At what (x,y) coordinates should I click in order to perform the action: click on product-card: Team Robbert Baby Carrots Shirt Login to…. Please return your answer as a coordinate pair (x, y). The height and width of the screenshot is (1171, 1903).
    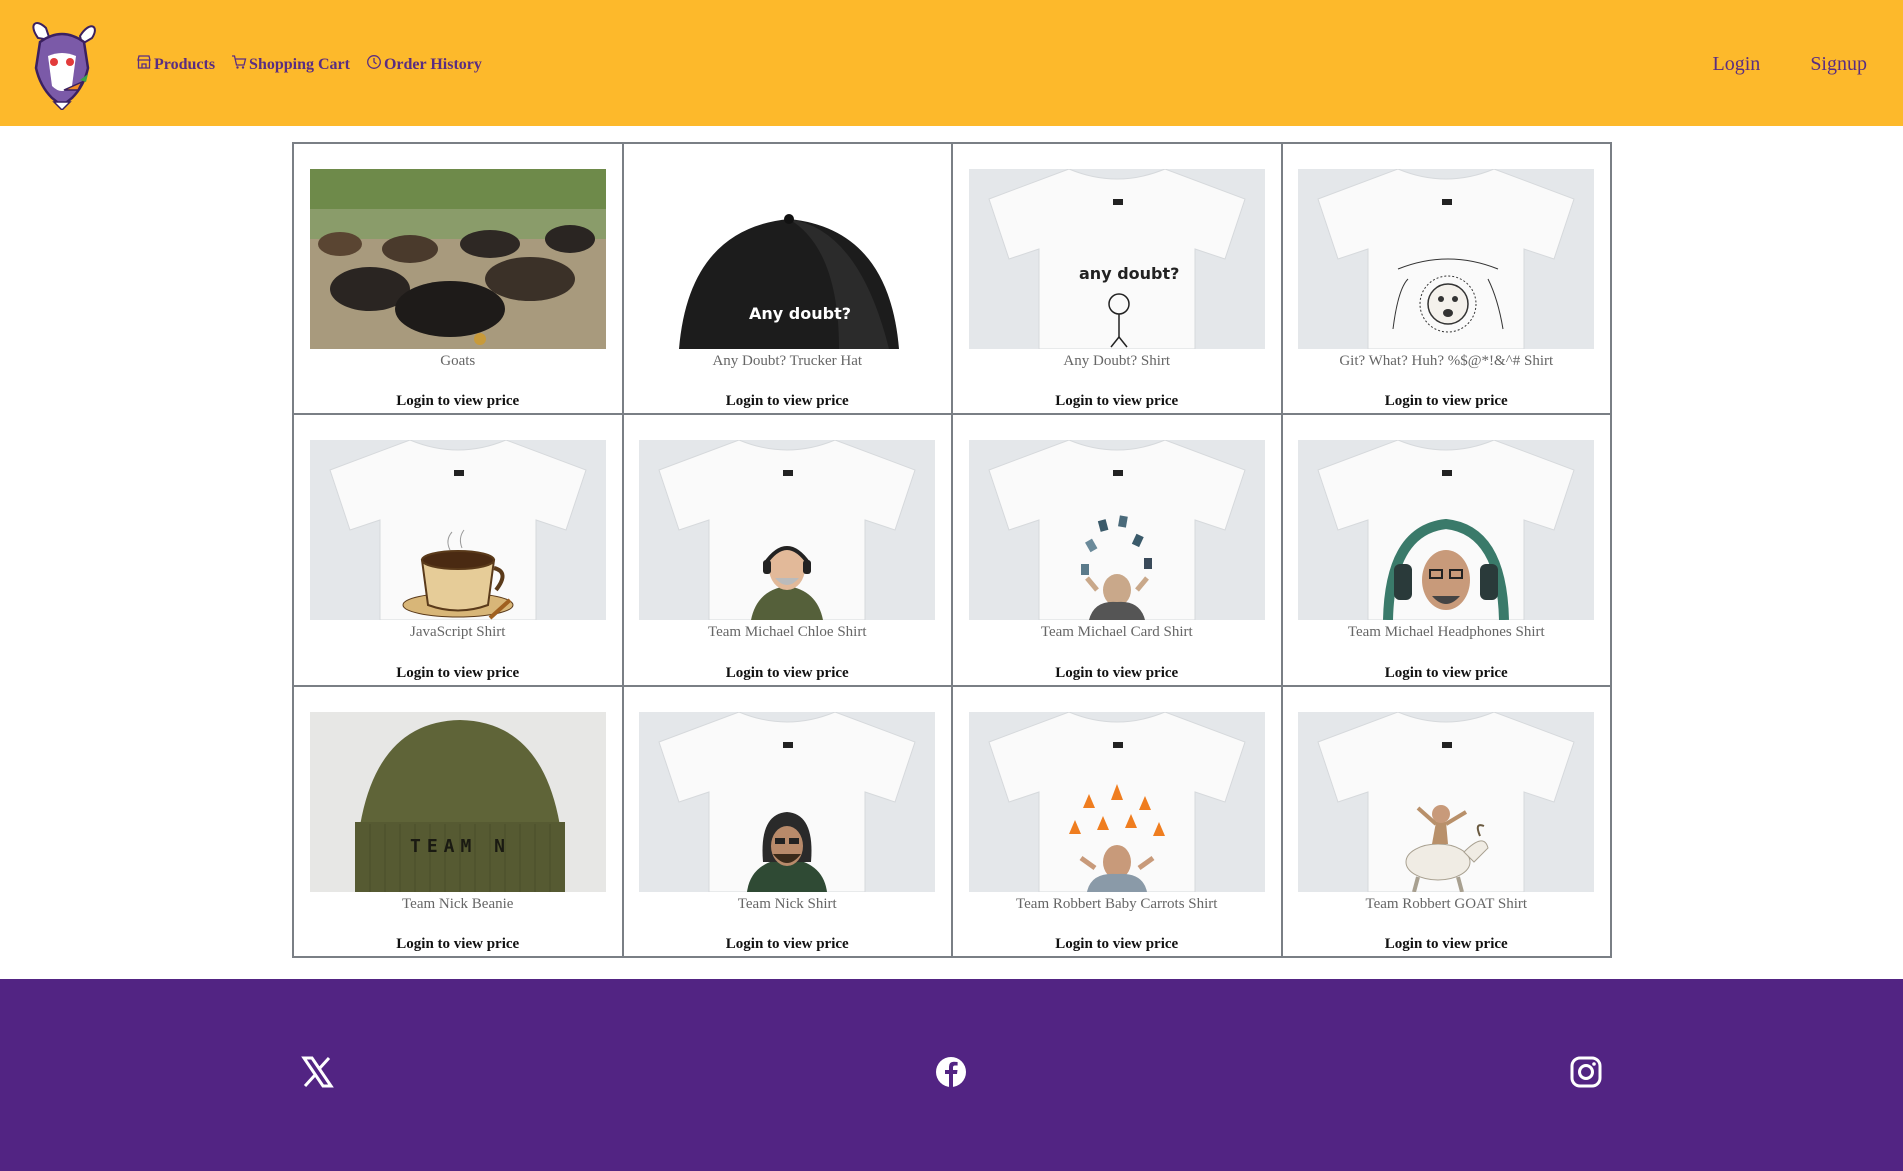
    Looking at the image, I should click on (1117, 821).